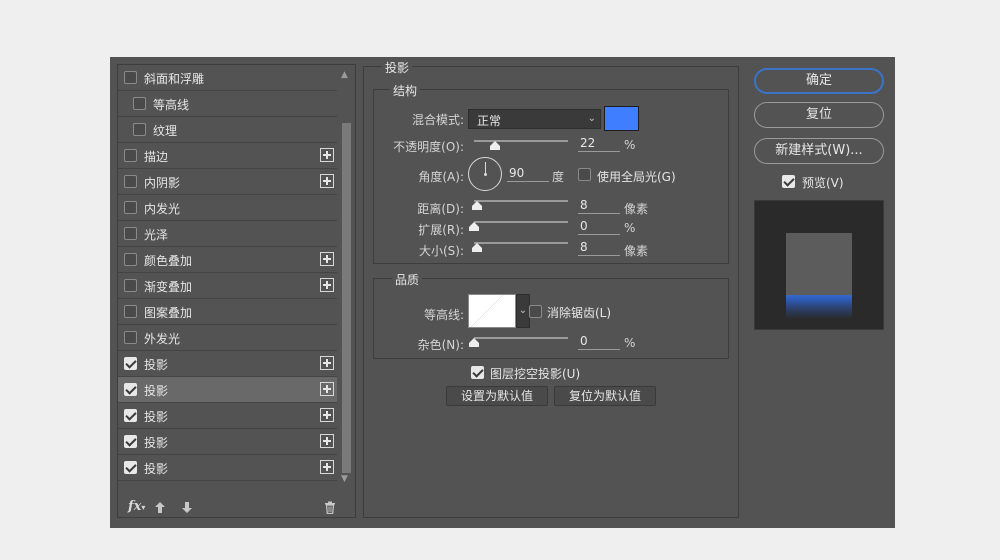 This screenshot has width=1000, height=560. What do you see at coordinates (535, 374) in the screenshot?
I see `knockout-label: 图层挖空投影(U)` at bounding box center [535, 374].